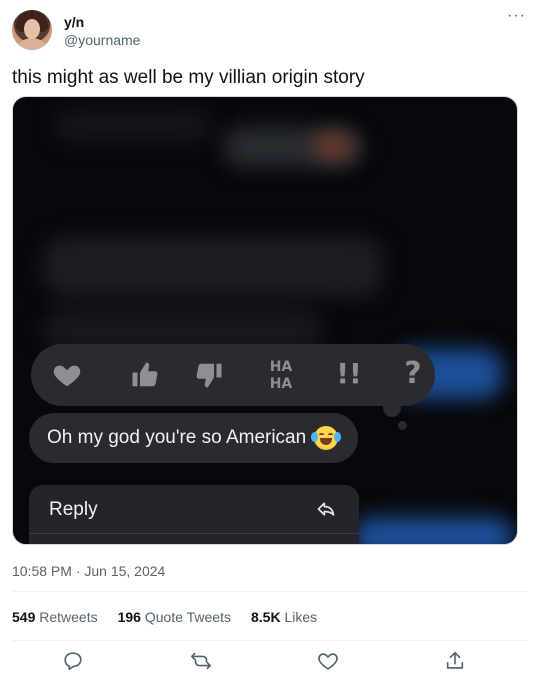 The image size is (540, 683). What do you see at coordinates (326, 441) in the screenshot?
I see `emoji-mouth` at bounding box center [326, 441].